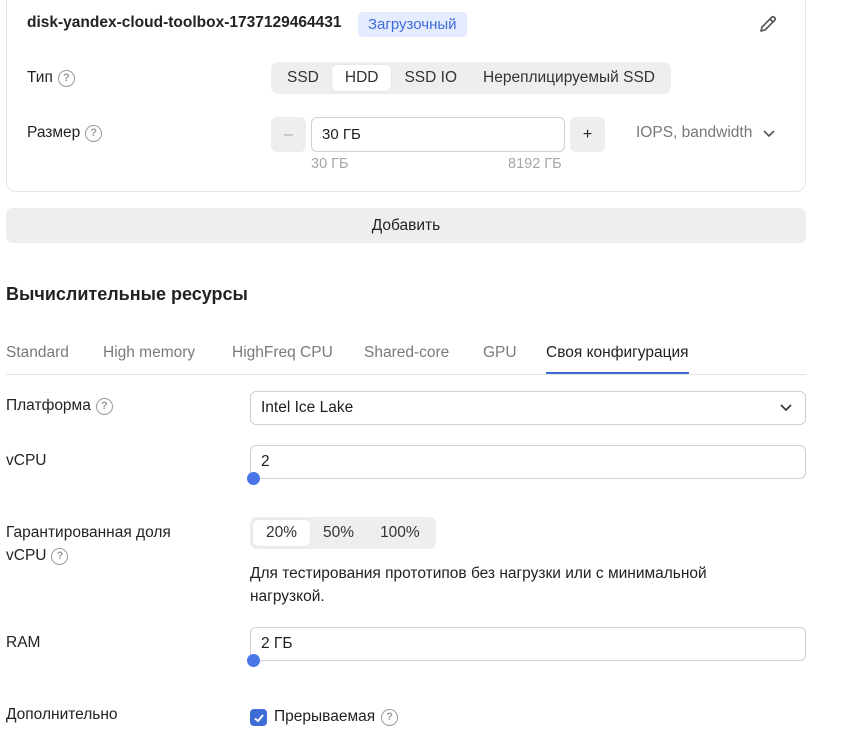 This screenshot has width=856, height=755. I want to click on vcpu-share-label-text-2: vCPU, so click(26, 555).